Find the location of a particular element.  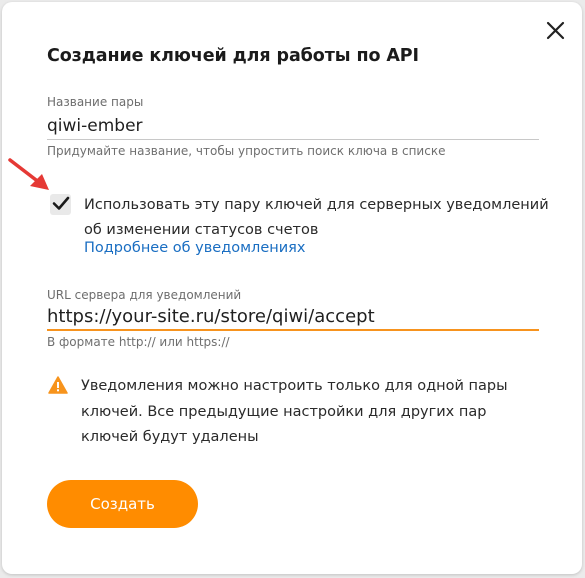

notifications-info-link: Подробнее об уведомлениях is located at coordinates (194, 248).